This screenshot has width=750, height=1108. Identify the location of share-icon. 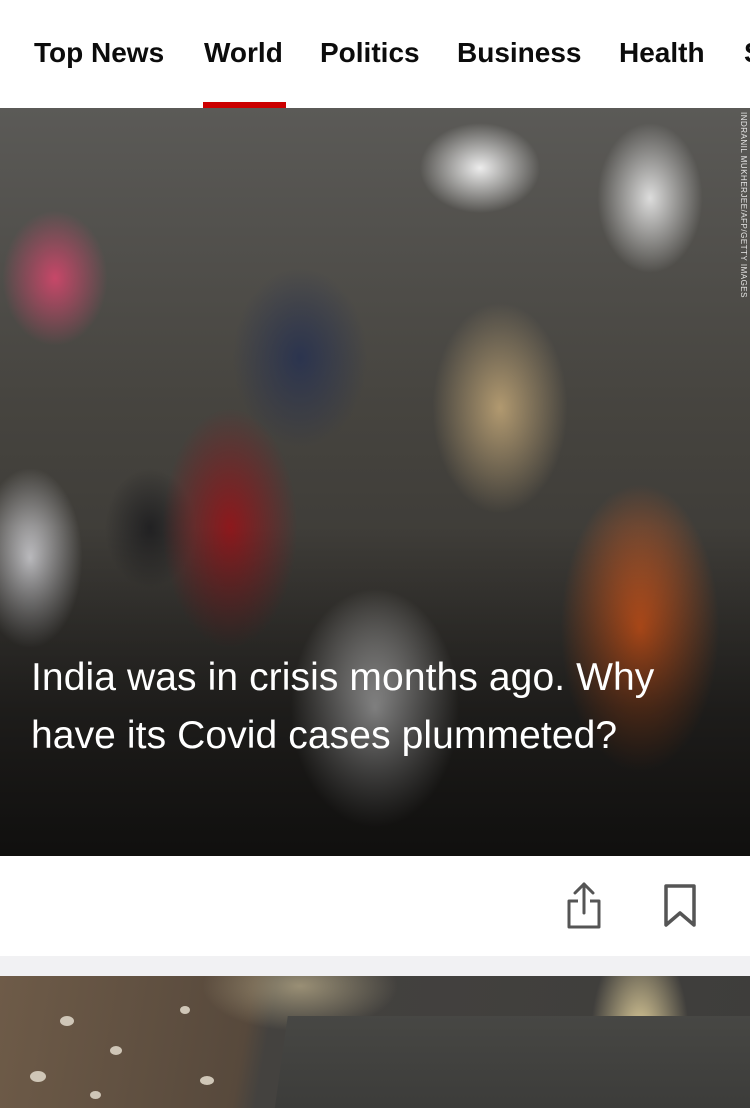
(584, 905).